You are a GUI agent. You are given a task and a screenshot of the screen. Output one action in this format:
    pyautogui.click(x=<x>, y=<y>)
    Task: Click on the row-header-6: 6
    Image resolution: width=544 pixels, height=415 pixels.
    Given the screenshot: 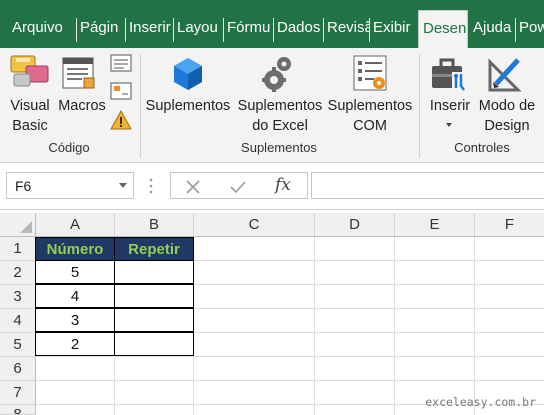 What is the action you would take?
    pyautogui.click(x=18, y=369)
    